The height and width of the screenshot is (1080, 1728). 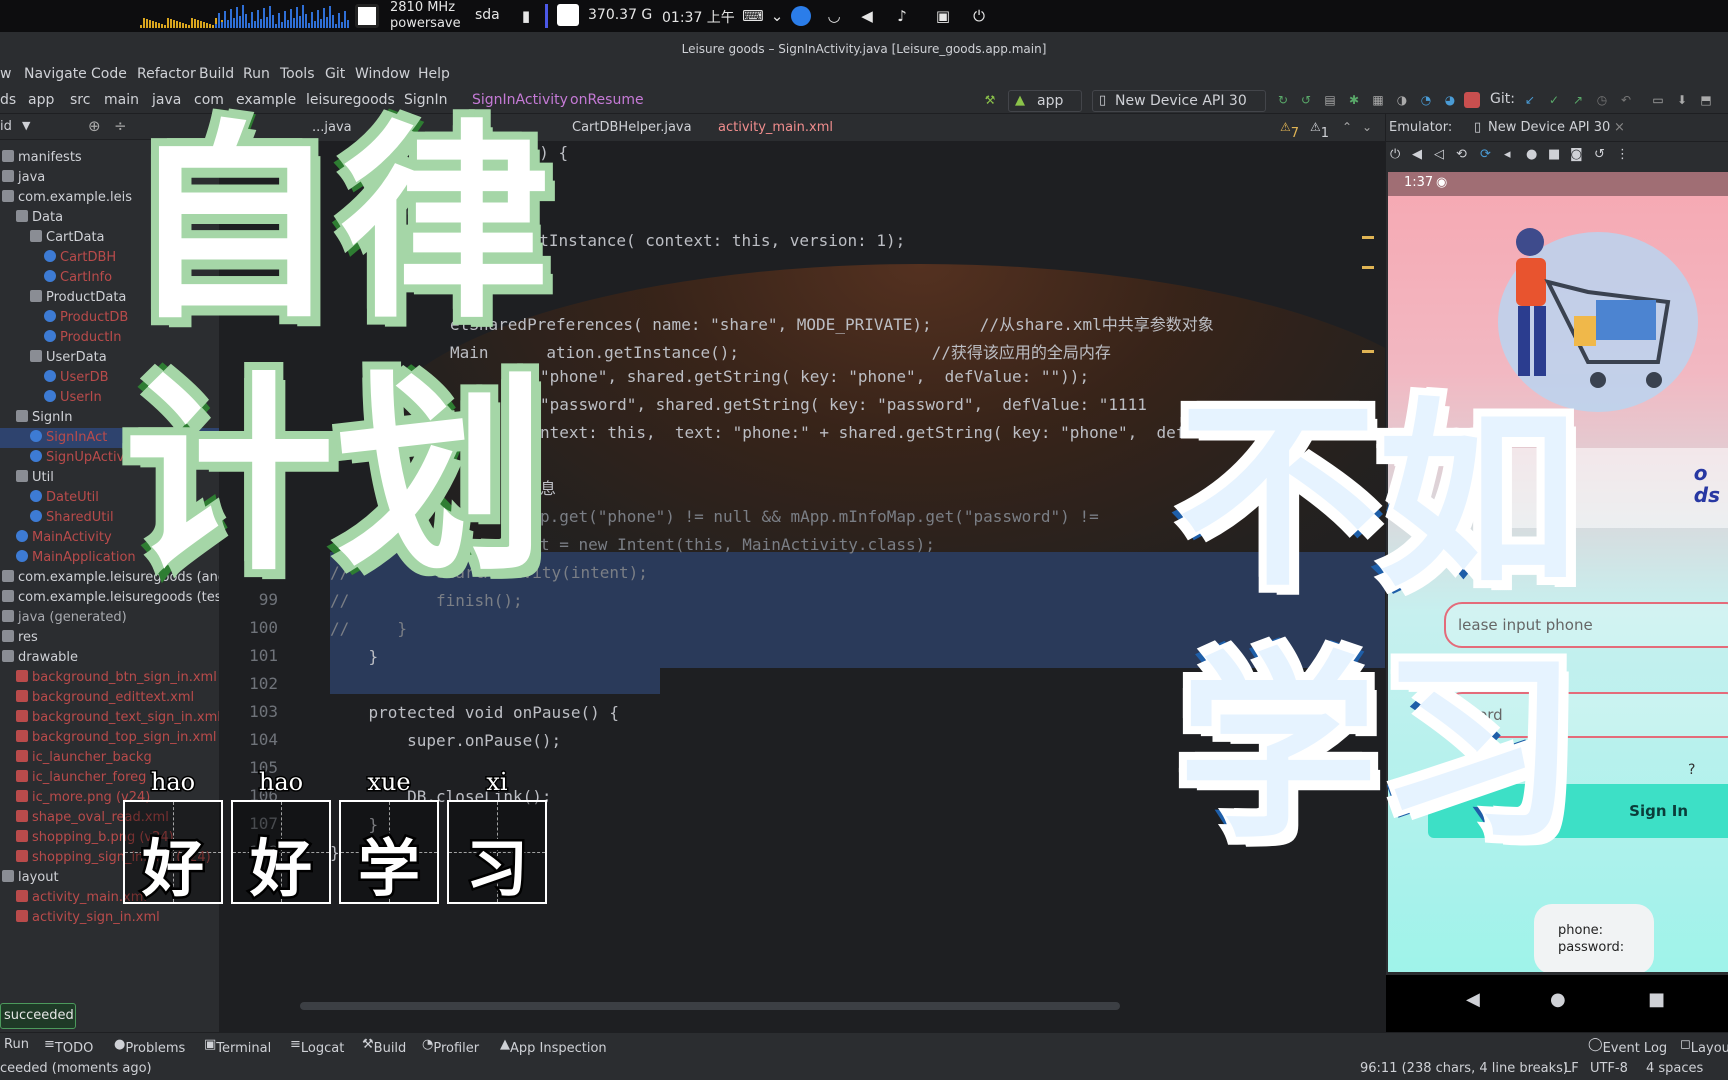 What do you see at coordinates (216, 74) in the screenshot?
I see `menu-build: Build` at bounding box center [216, 74].